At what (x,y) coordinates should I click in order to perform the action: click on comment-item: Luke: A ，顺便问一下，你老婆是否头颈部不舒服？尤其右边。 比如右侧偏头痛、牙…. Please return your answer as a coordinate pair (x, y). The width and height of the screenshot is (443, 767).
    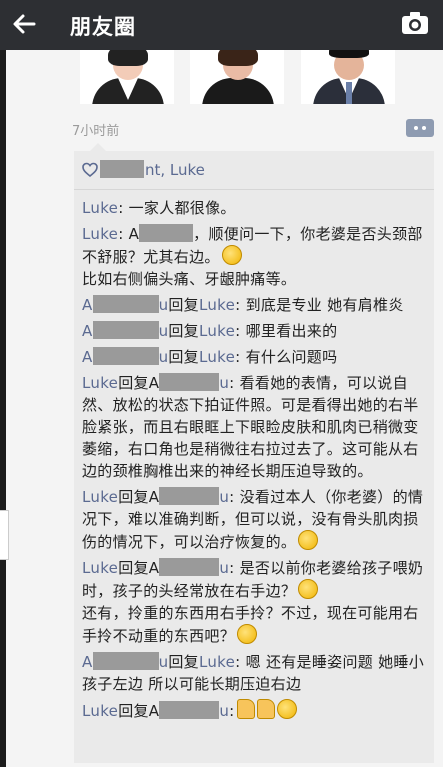
    Looking at the image, I should click on (254, 256).